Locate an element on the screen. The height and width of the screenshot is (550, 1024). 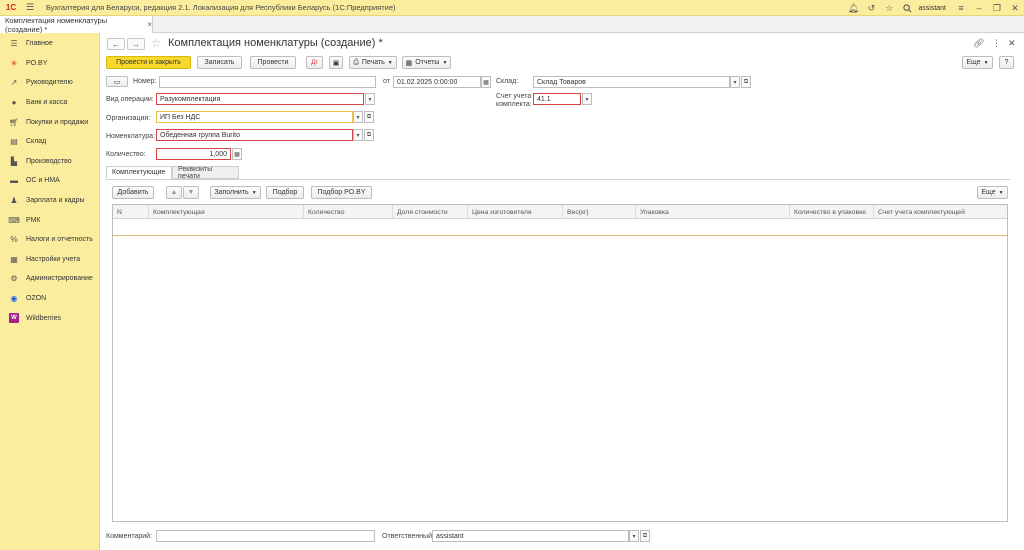
trend-icon: ↗ is located at coordinates (14, 83).